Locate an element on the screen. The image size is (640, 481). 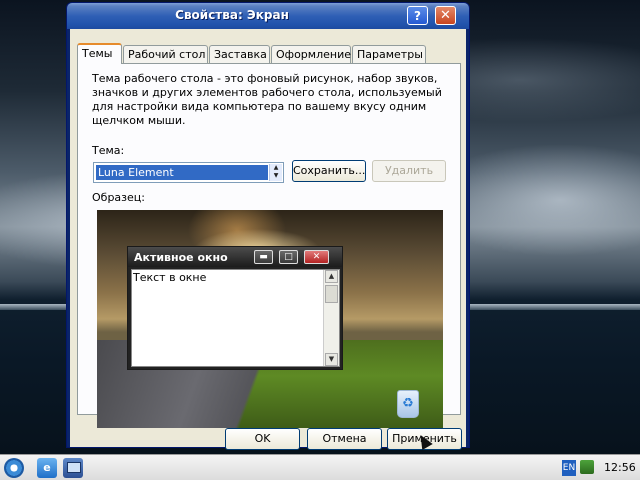
theme-dropdown: Luna Element ▲ ▼ is located at coordinates (188, 172).